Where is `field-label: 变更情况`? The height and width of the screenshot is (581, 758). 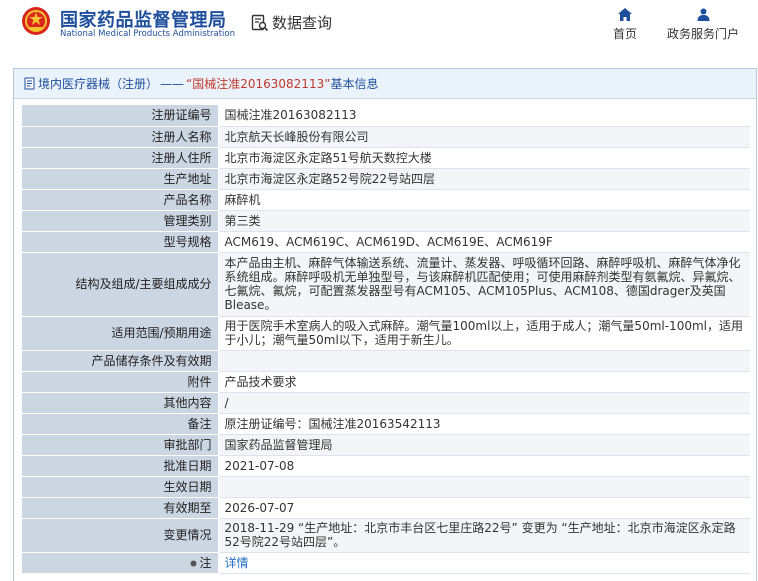 field-label: 变更情况 is located at coordinates (120, 535).